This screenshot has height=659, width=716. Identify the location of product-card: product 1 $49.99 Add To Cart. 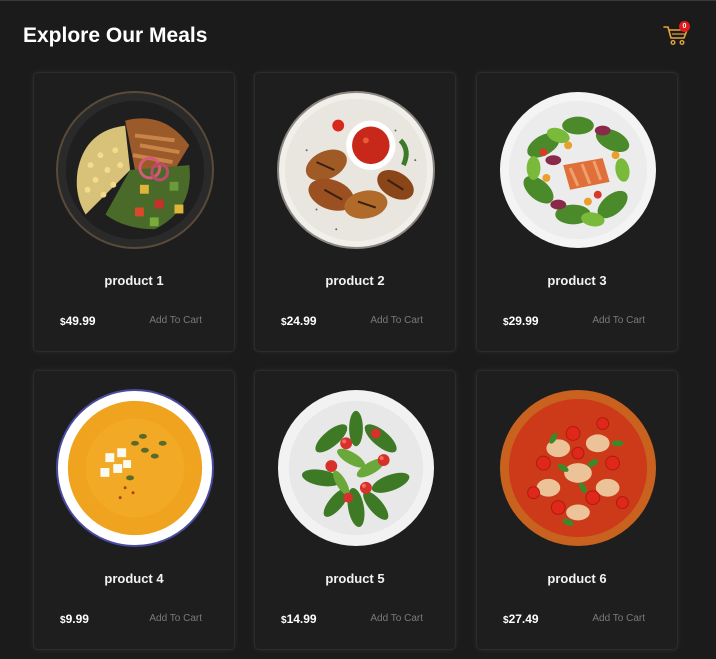
(134, 212).